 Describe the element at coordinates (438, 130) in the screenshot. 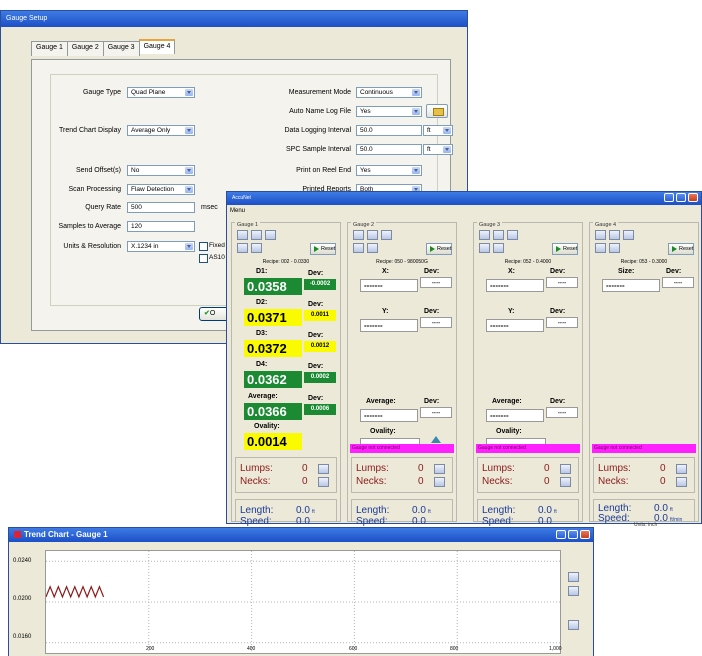

I see `data-logging-unit-select: ft` at that location.